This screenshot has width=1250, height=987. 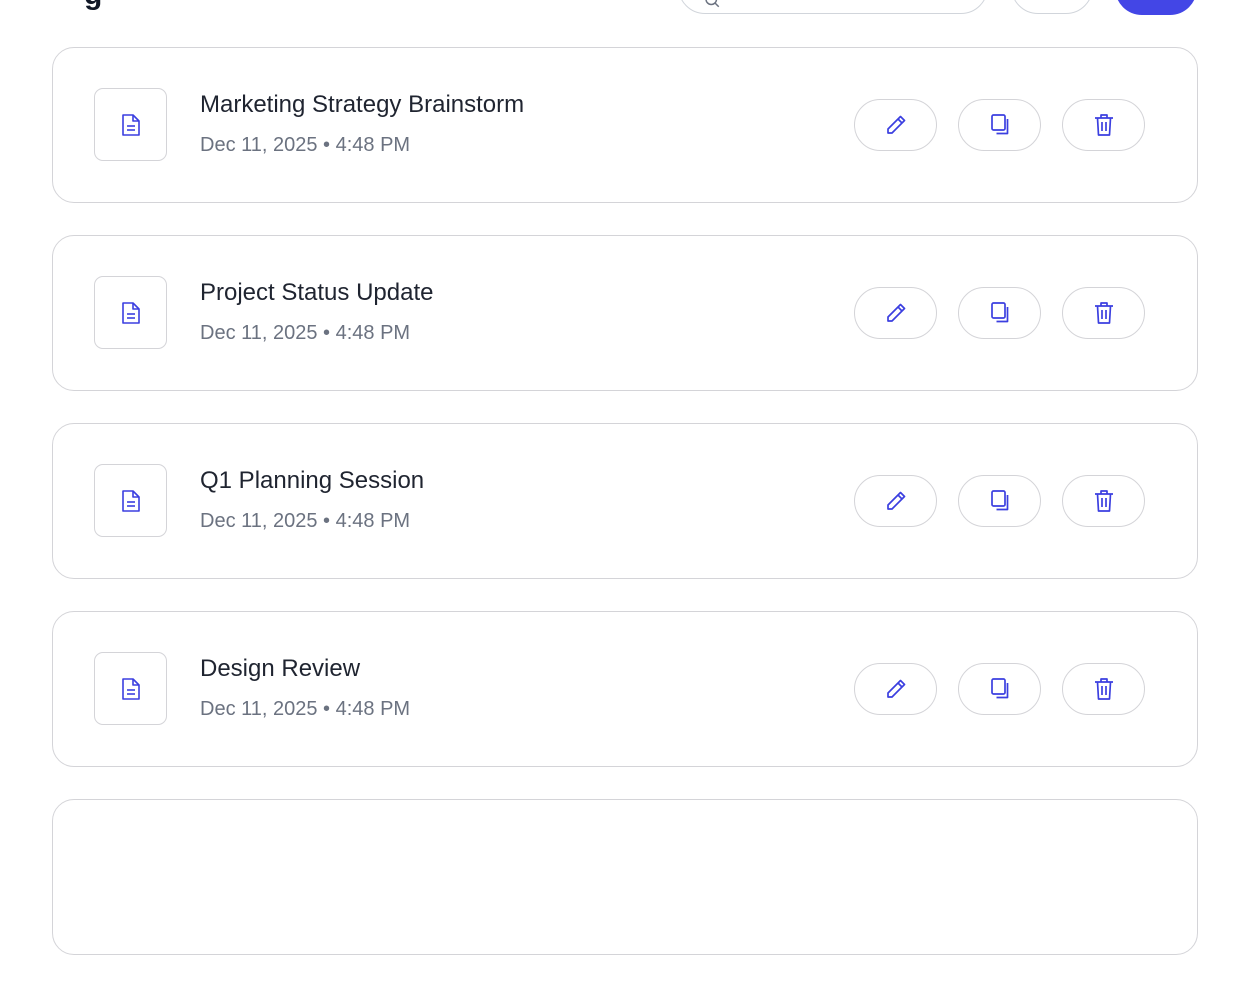 What do you see at coordinates (625, 877) in the screenshot?
I see `list-item` at bounding box center [625, 877].